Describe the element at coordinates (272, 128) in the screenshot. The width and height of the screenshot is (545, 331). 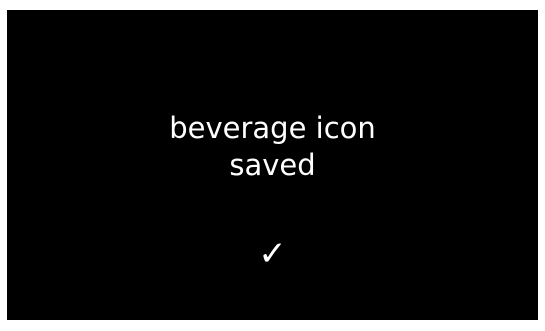
I see `confirmation-line-1: beverage icon` at that location.